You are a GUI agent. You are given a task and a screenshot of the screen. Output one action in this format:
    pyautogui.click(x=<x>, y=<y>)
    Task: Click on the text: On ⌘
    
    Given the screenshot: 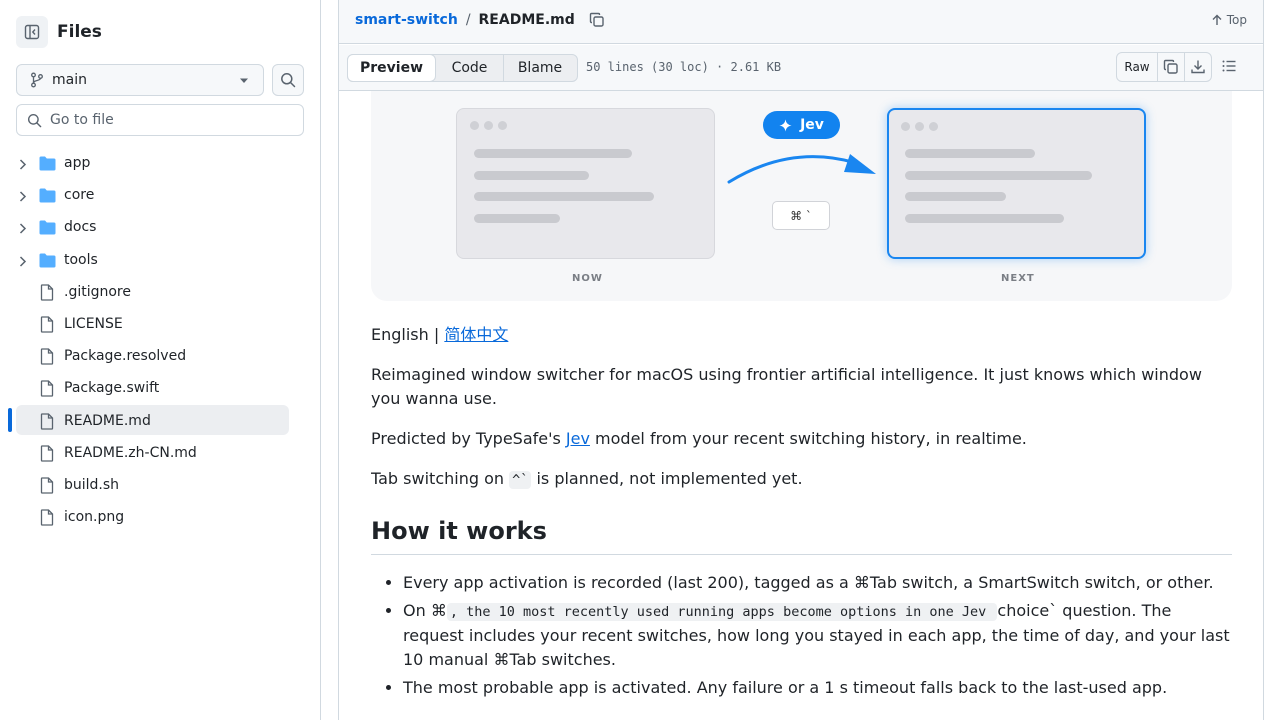 What is the action you would take?
    pyautogui.click(x=425, y=610)
    